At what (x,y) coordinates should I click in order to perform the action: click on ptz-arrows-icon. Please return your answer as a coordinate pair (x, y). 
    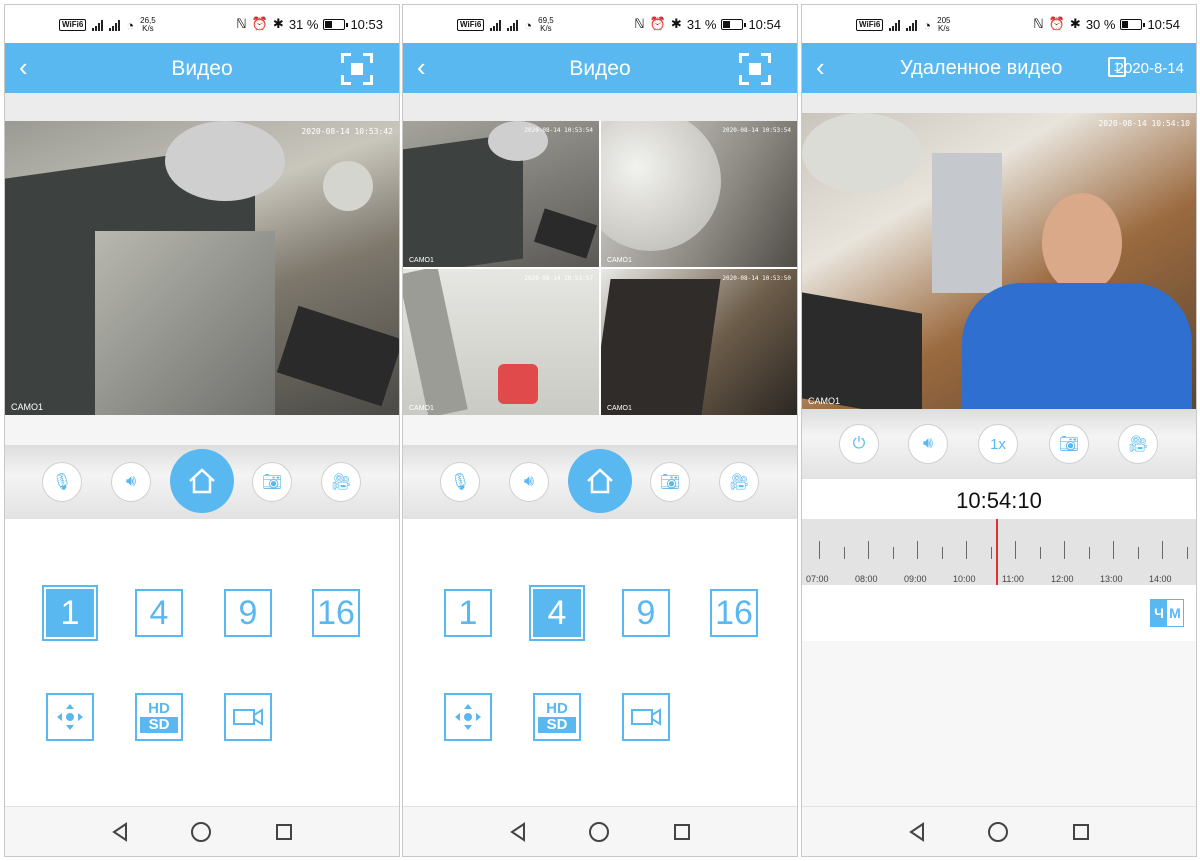
    Looking at the image, I should click on (70, 717).